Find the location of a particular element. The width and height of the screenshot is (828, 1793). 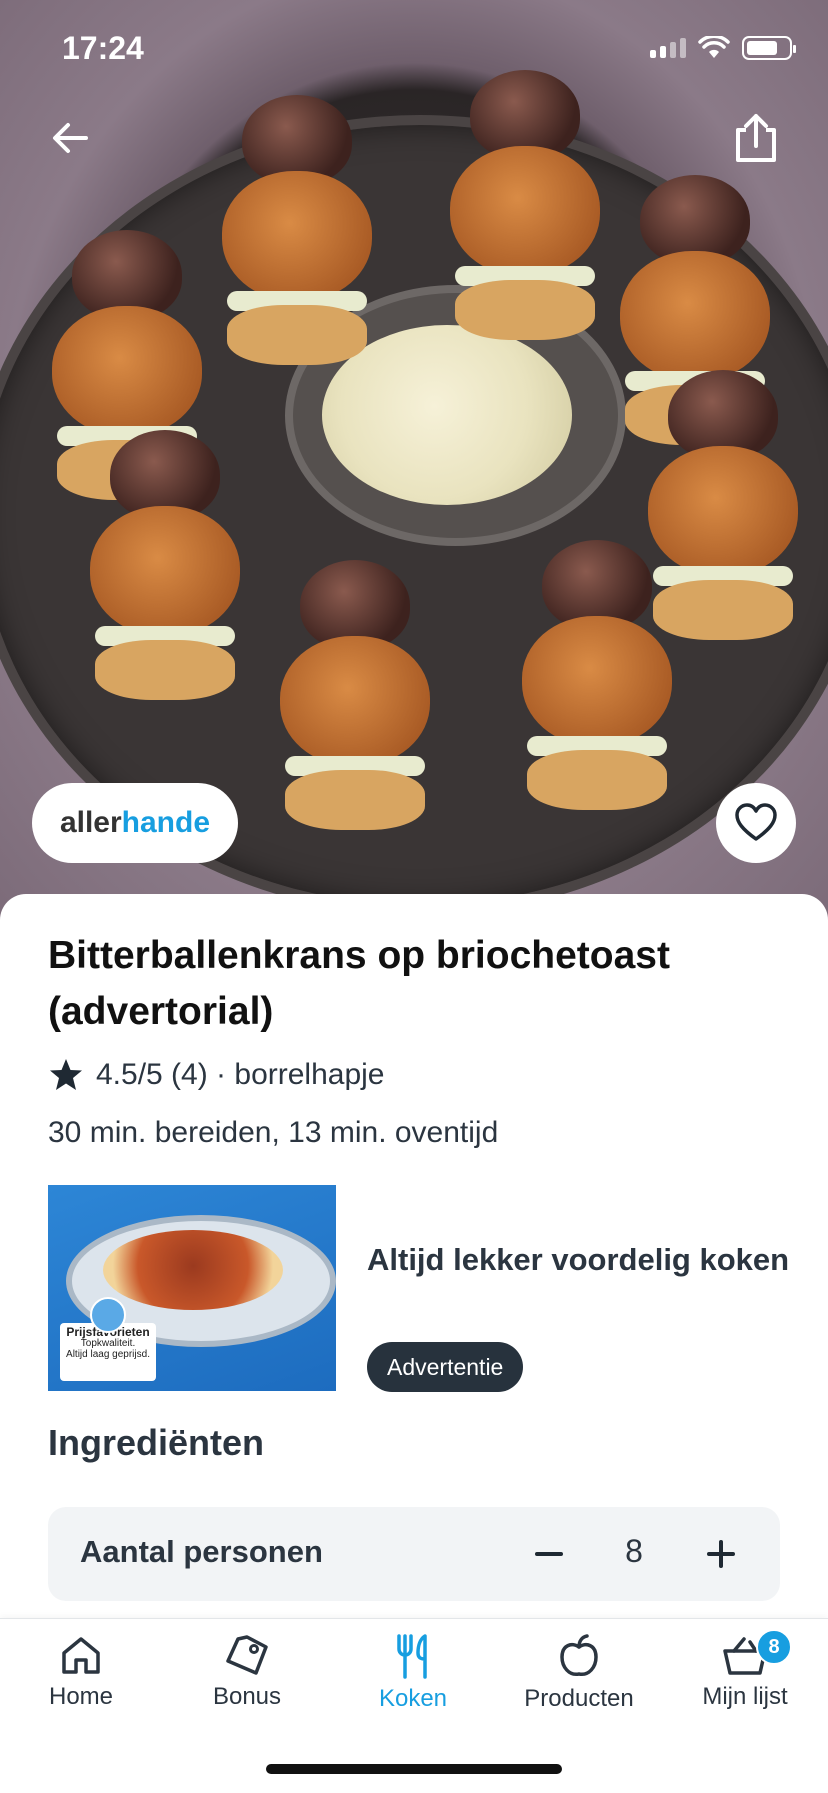

tab-bonus-label: Bonus is located at coordinates (247, 1696).